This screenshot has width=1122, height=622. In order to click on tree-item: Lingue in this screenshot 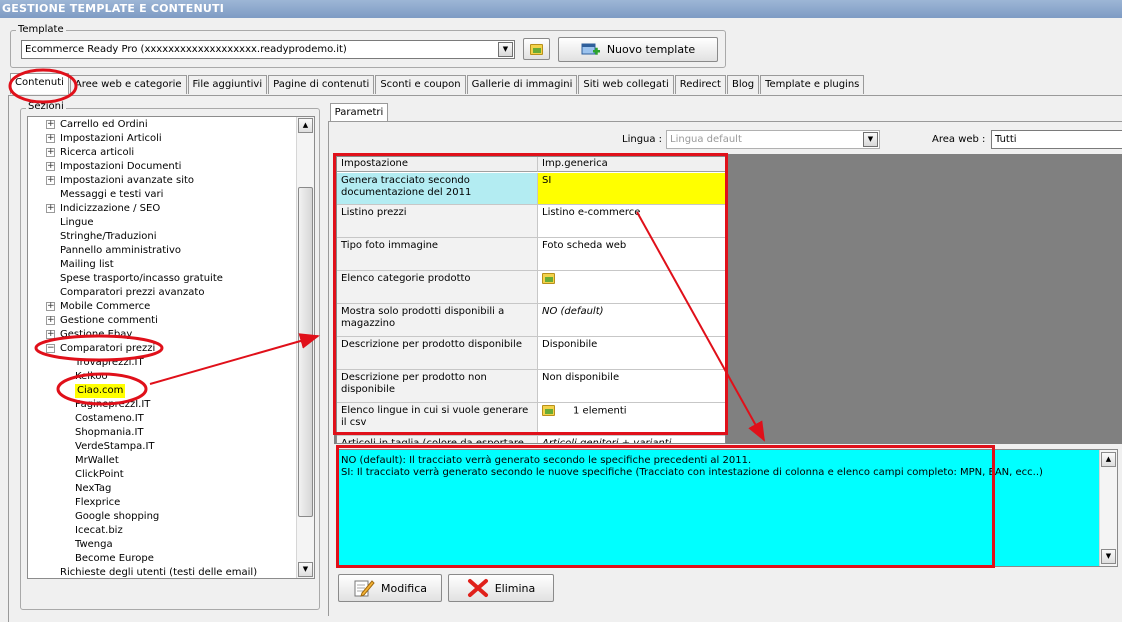, I will do `click(77, 223)`.